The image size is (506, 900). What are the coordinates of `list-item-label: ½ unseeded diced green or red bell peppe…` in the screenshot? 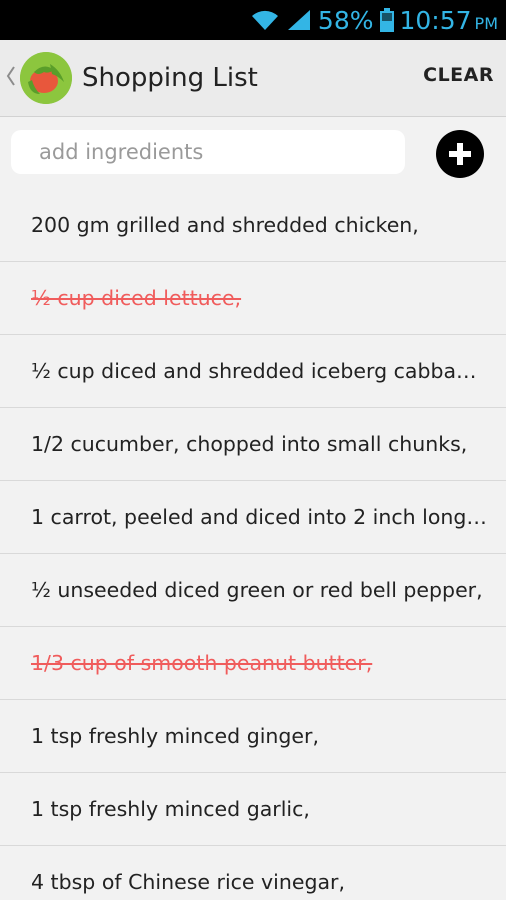 It's located at (257, 590).